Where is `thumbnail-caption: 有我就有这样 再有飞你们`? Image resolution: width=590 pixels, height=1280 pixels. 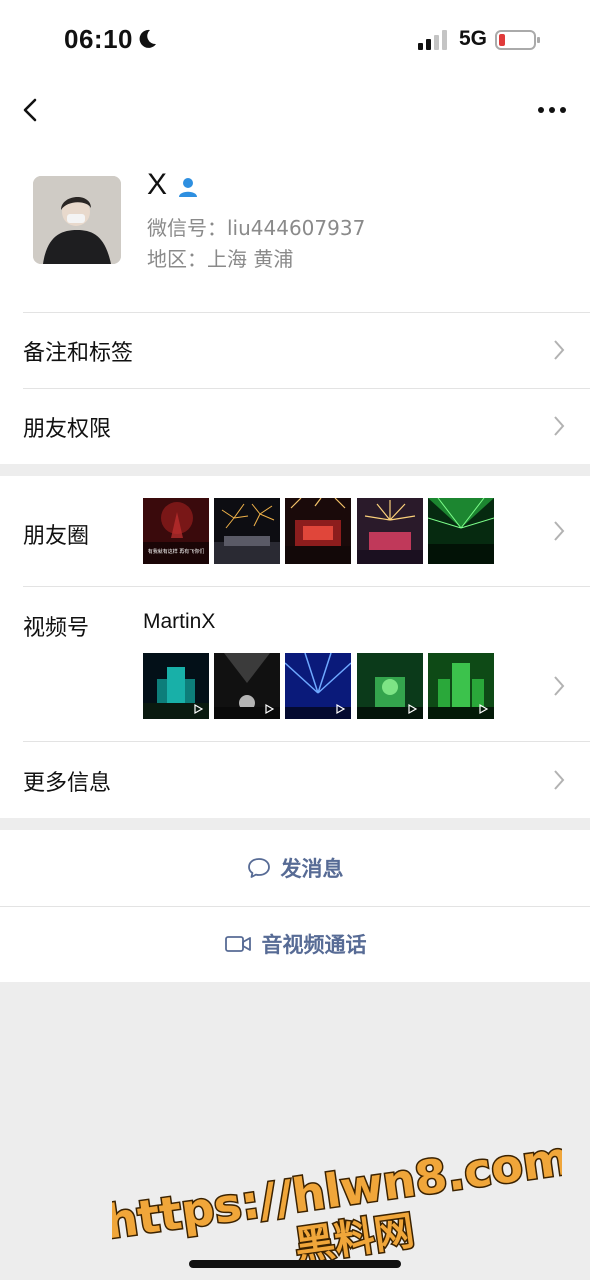 thumbnail-caption: 有我就有这样 再有飞你们 is located at coordinates (176, 551).